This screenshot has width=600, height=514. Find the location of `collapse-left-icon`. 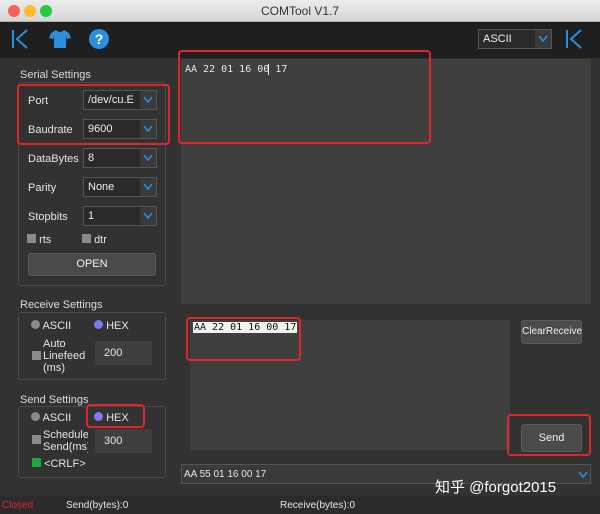

collapse-left-icon is located at coordinates (21, 39).